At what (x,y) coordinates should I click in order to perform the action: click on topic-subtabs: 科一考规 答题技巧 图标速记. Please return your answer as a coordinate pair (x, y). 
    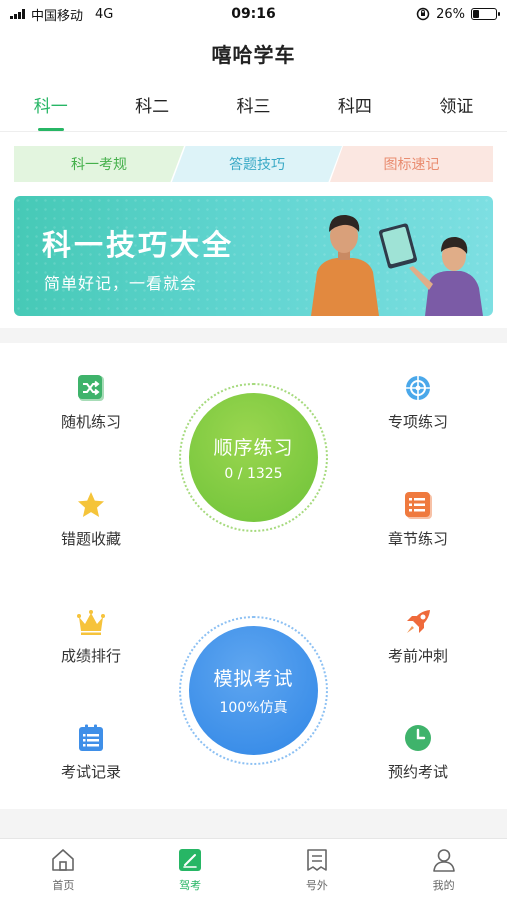
    Looking at the image, I should click on (253, 164).